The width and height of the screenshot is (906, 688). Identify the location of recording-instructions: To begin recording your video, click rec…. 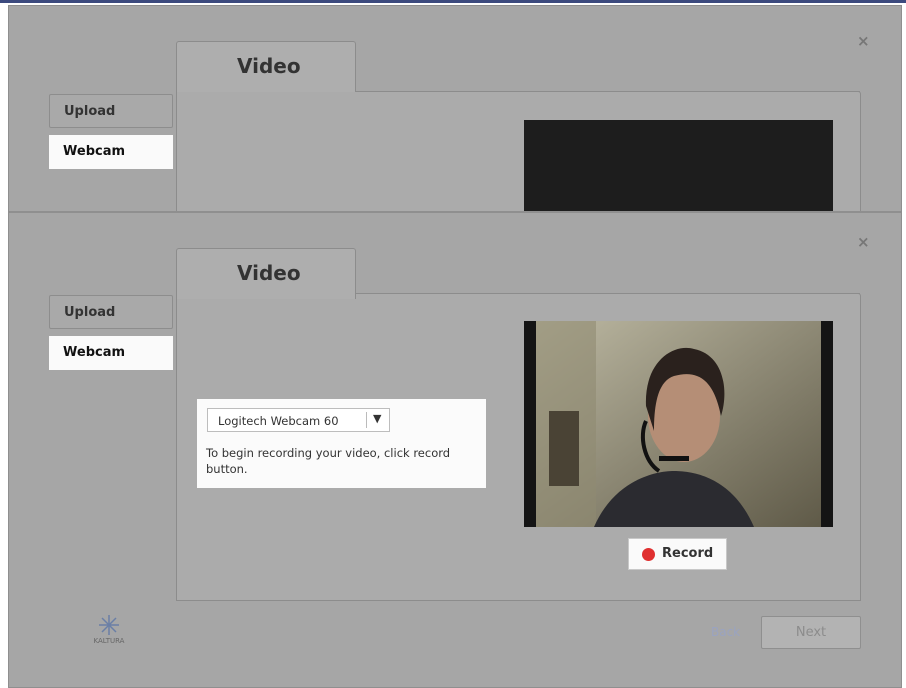
(328, 461).